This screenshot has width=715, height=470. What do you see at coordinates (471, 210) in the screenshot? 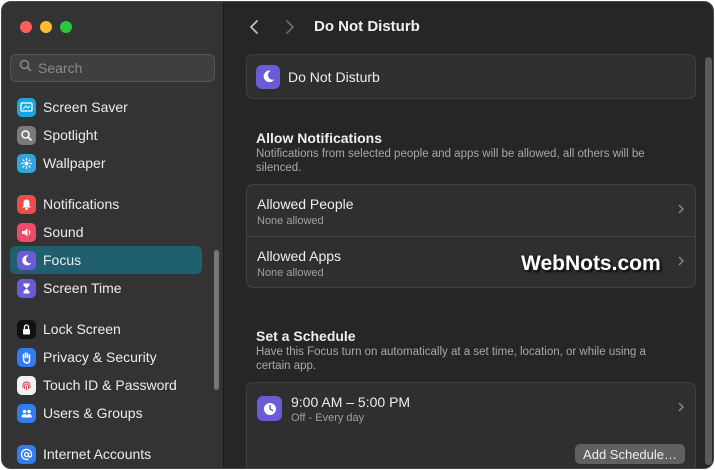
I see `allowed-people-row: Allowed People None allowed` at bounding box center [471, 210].